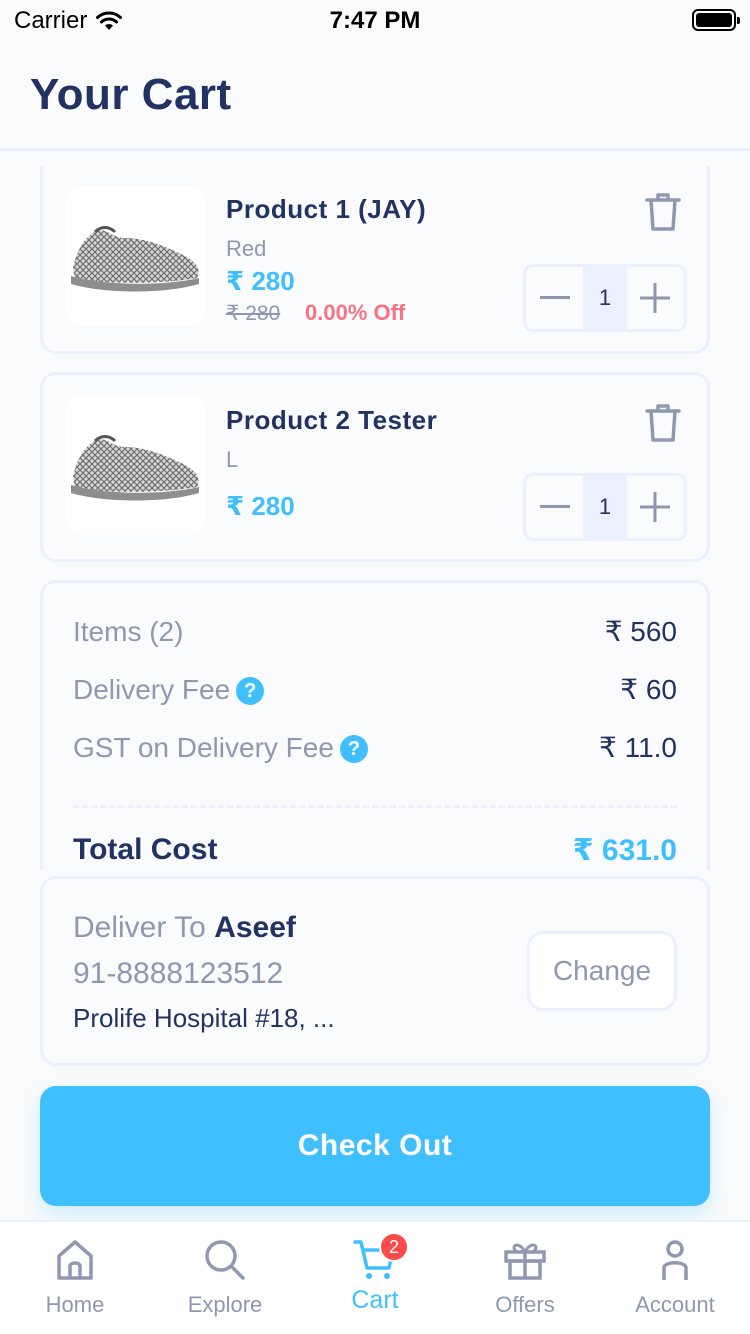 Image resolution: width=750 pixels, height=1334 pixels. I want to click on gst-label: GST on Delivery Fee, so click(203, 747).